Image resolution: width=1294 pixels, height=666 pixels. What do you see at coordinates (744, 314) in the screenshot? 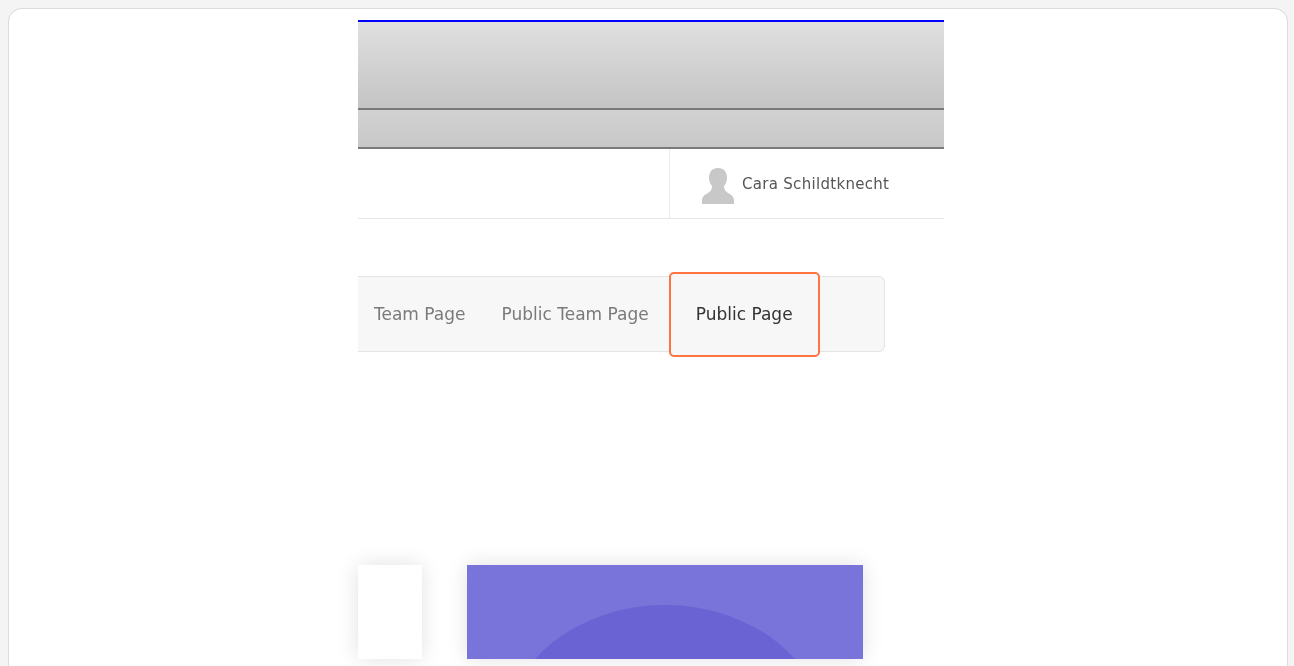
I see `tab: Public Page` at bounding box center [744, 314].